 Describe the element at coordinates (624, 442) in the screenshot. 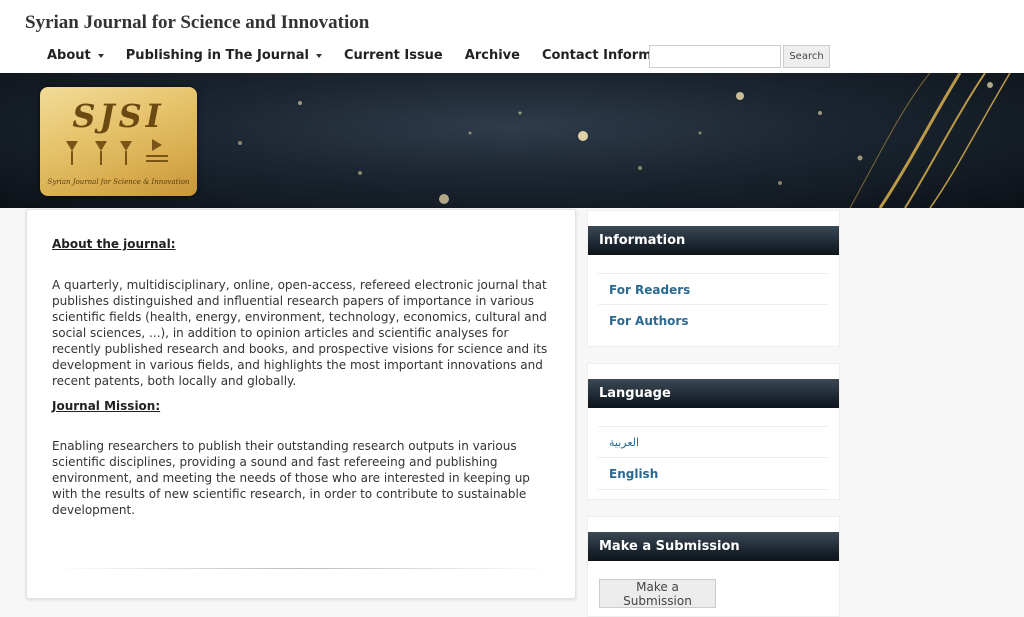

I see `language-arabic: العربية` at that location.